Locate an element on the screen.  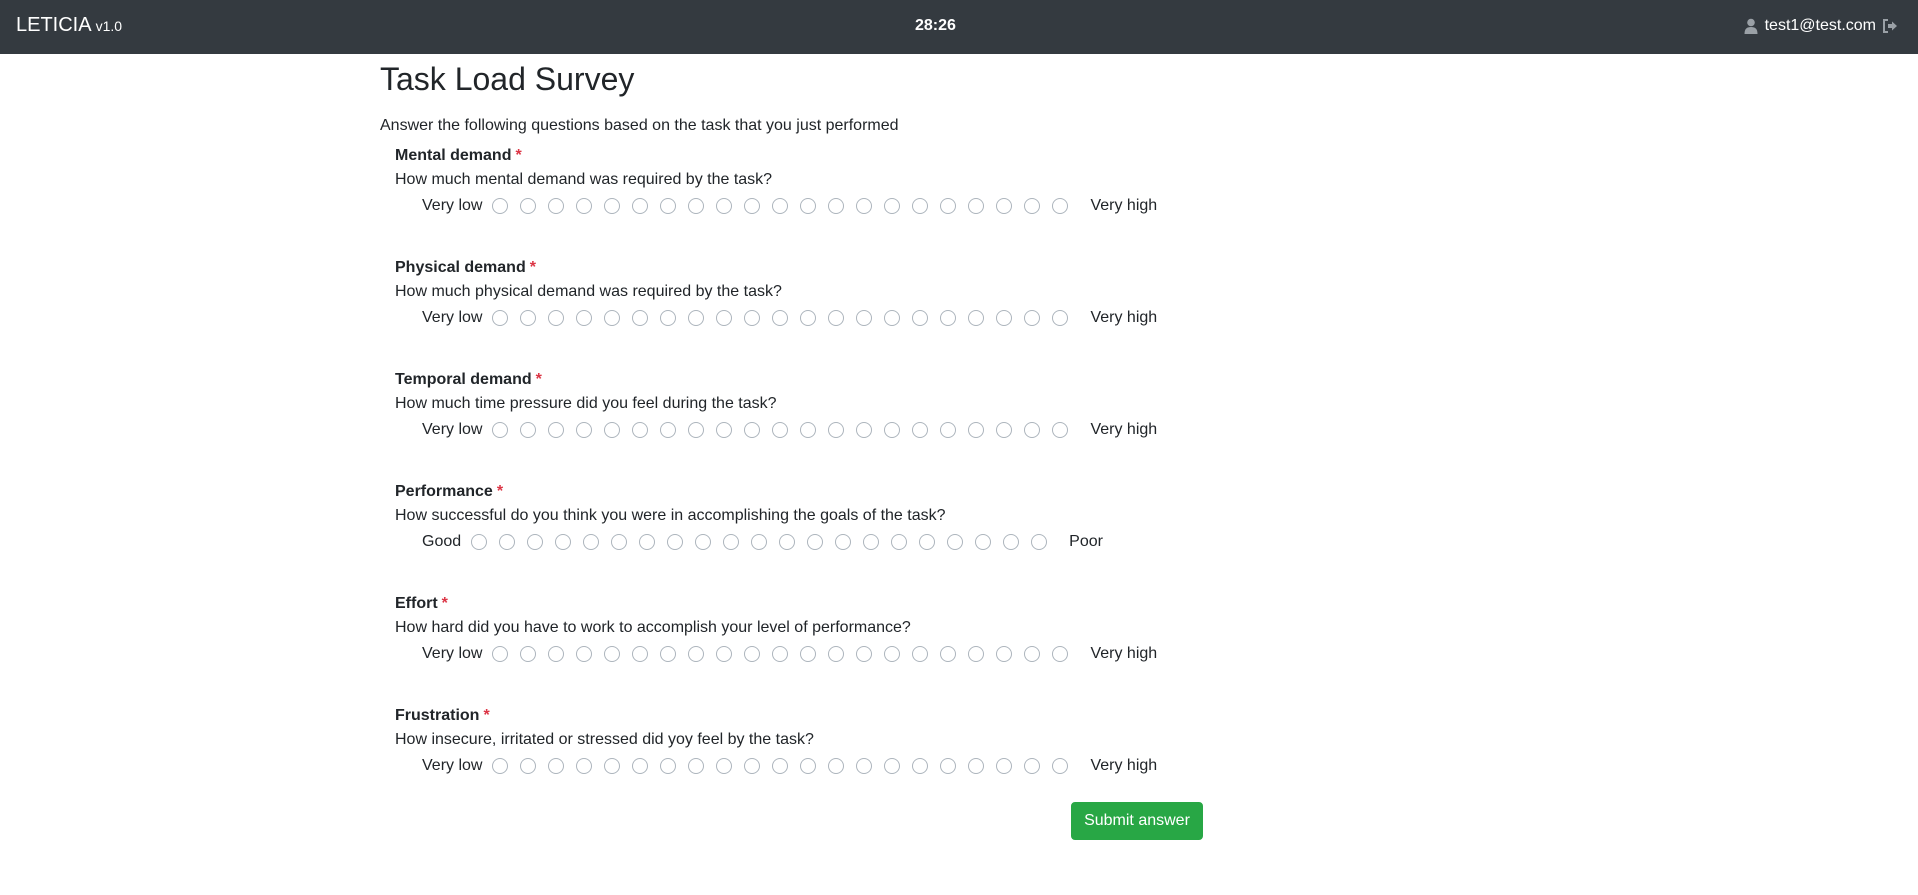
submit-answer-button: Submit answer is located at coordinates (1137, 821).